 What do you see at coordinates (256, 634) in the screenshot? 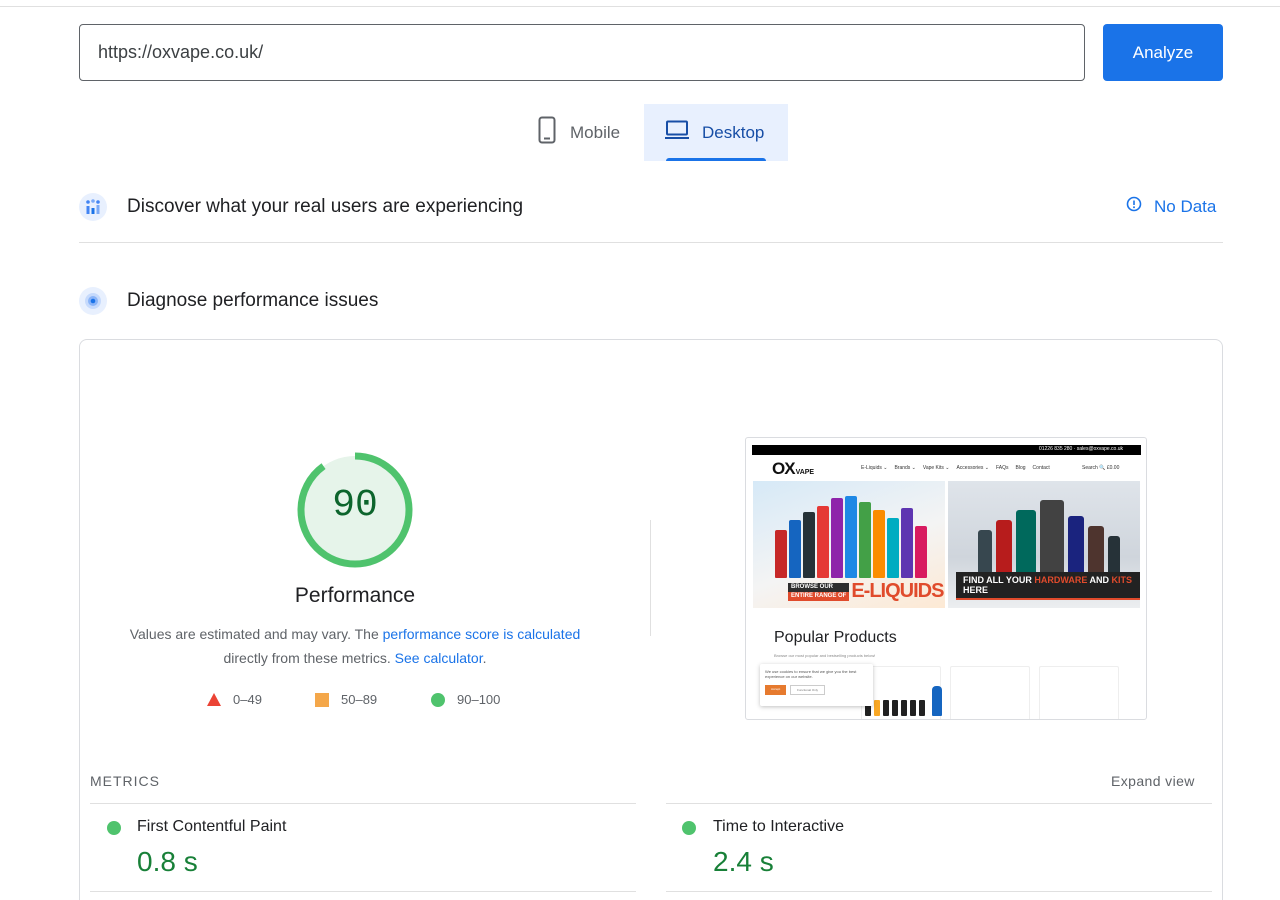
I see `desc-text-1: Values are estimated and may vary. The` at bounding box center [256, 634].